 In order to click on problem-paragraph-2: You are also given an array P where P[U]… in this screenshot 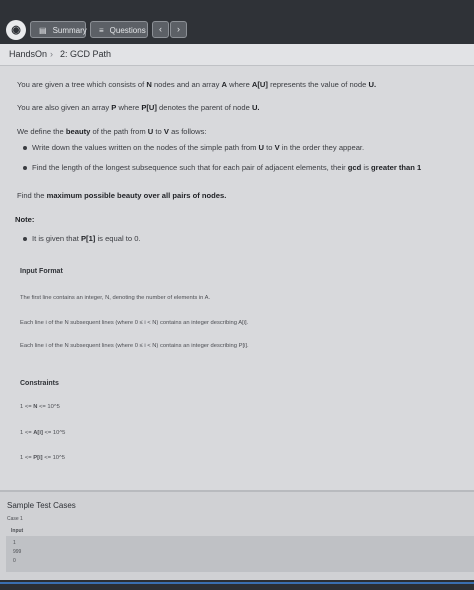, I will do `click(138, 107)`.